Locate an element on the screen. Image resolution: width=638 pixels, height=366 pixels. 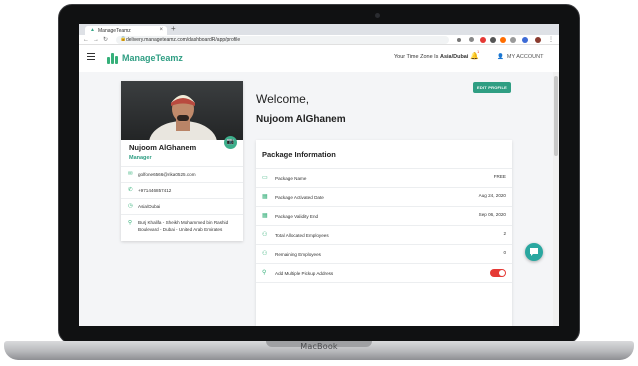
profile-role: Manager is located at coordinates (140, 158).